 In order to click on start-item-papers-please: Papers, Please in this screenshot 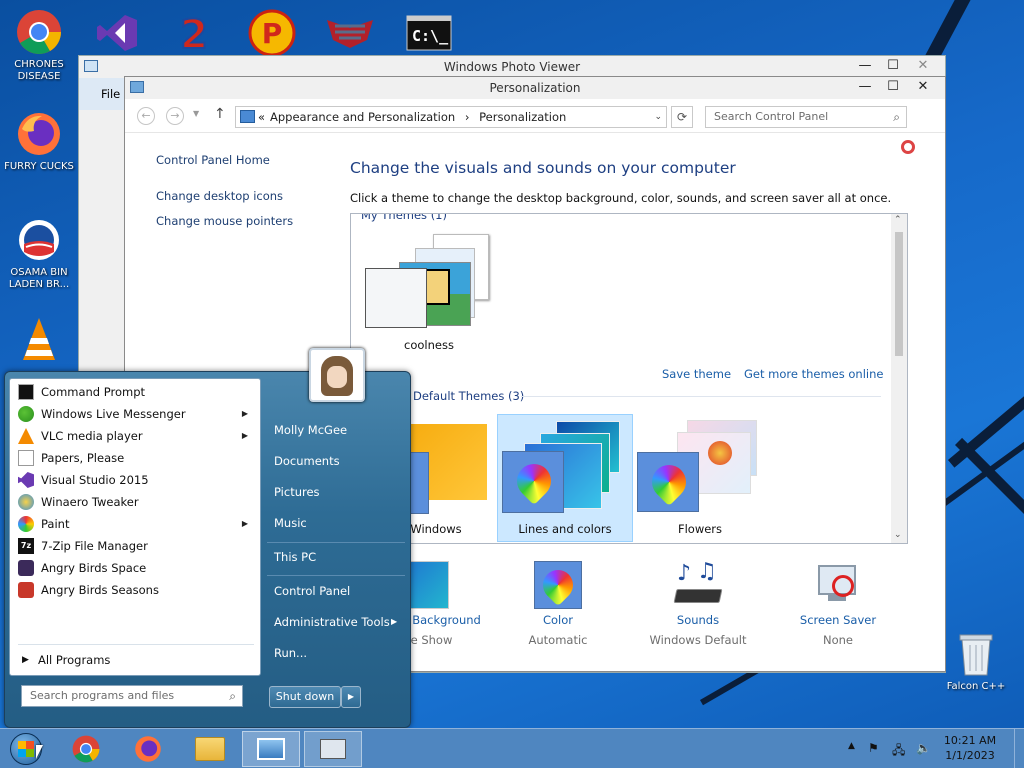, I will do `click(135, 458)`.